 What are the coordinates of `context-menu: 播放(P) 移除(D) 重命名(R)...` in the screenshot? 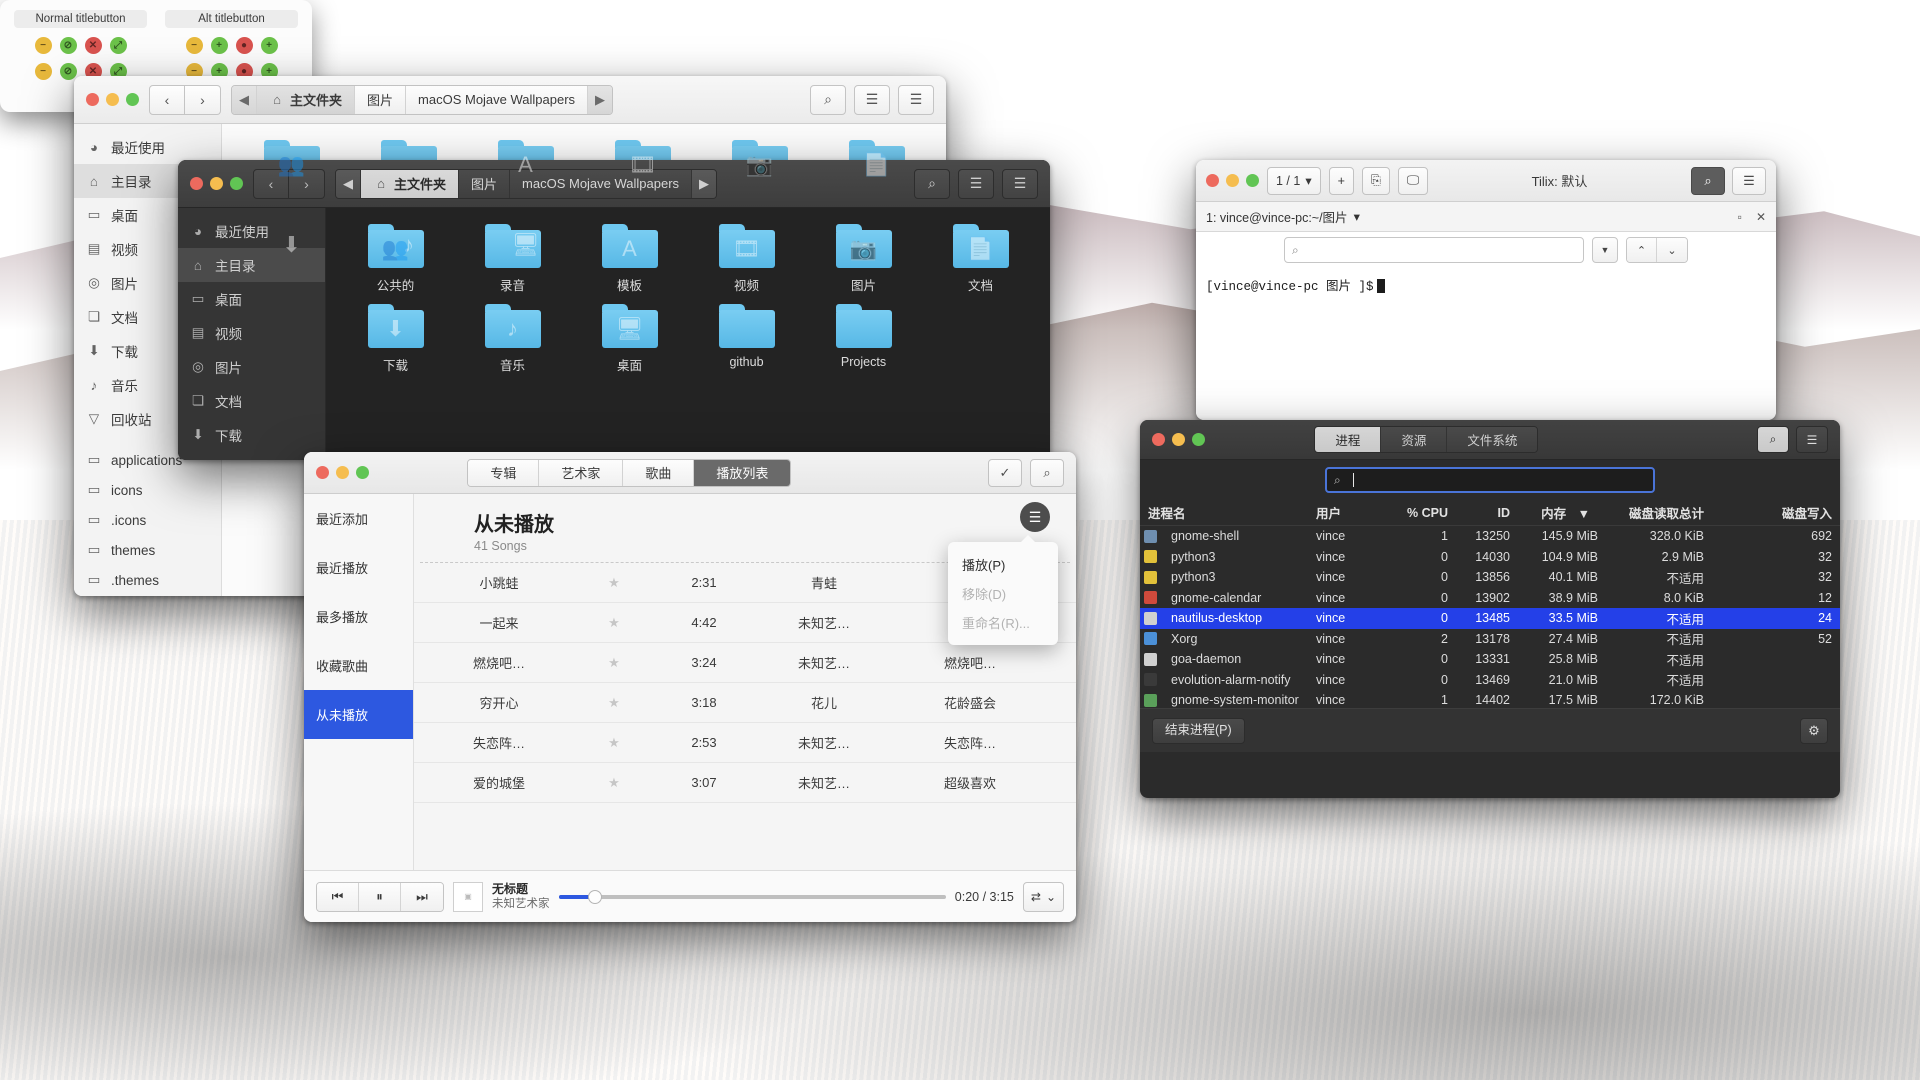 It's located at (1003, 590).